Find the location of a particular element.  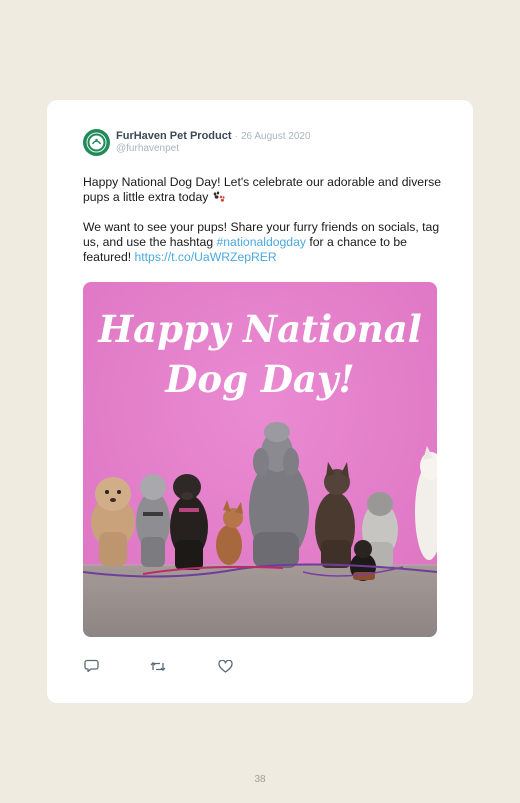

image-headline-line-2: Dog Day! is located at coordinates (259, 379).